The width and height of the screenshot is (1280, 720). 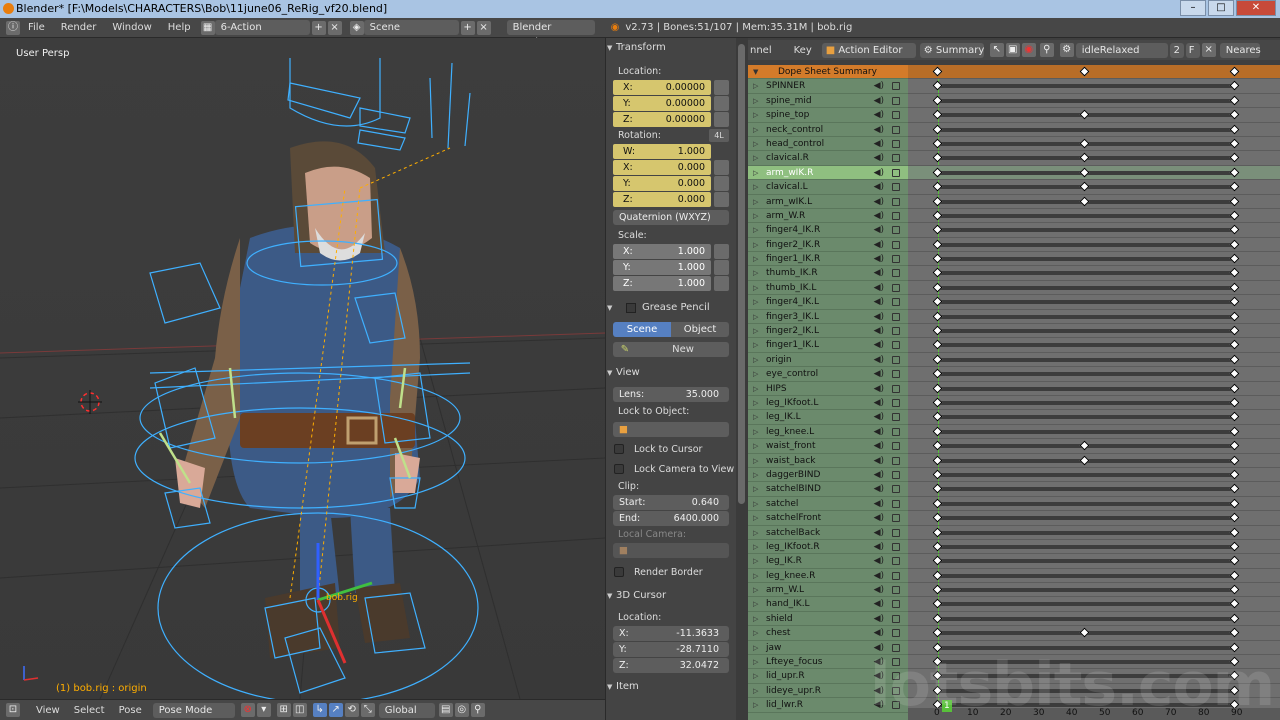 What do you see at coordinates (48, 710) in the screenshot?
I see `menu-view: View` at bounding box center [48, 710].